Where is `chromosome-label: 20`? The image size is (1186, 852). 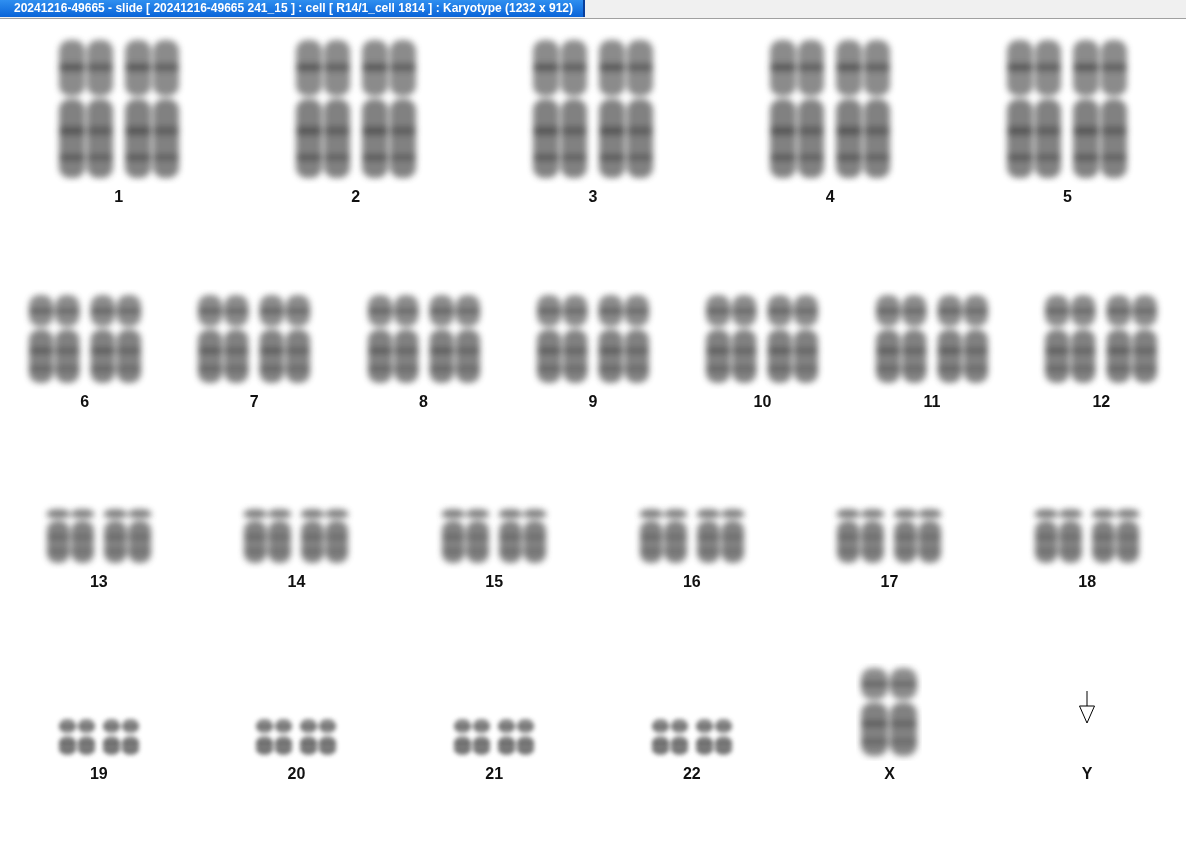
chromosome-label: 20 is located at coordinates (296, 774).